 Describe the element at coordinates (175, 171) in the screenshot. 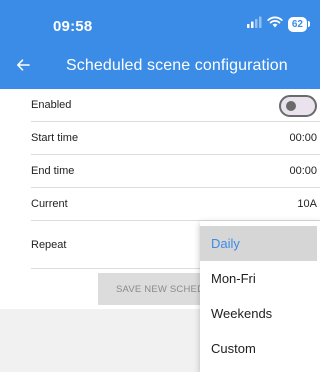

I see `end-time-row: End time 00:00` at that location.